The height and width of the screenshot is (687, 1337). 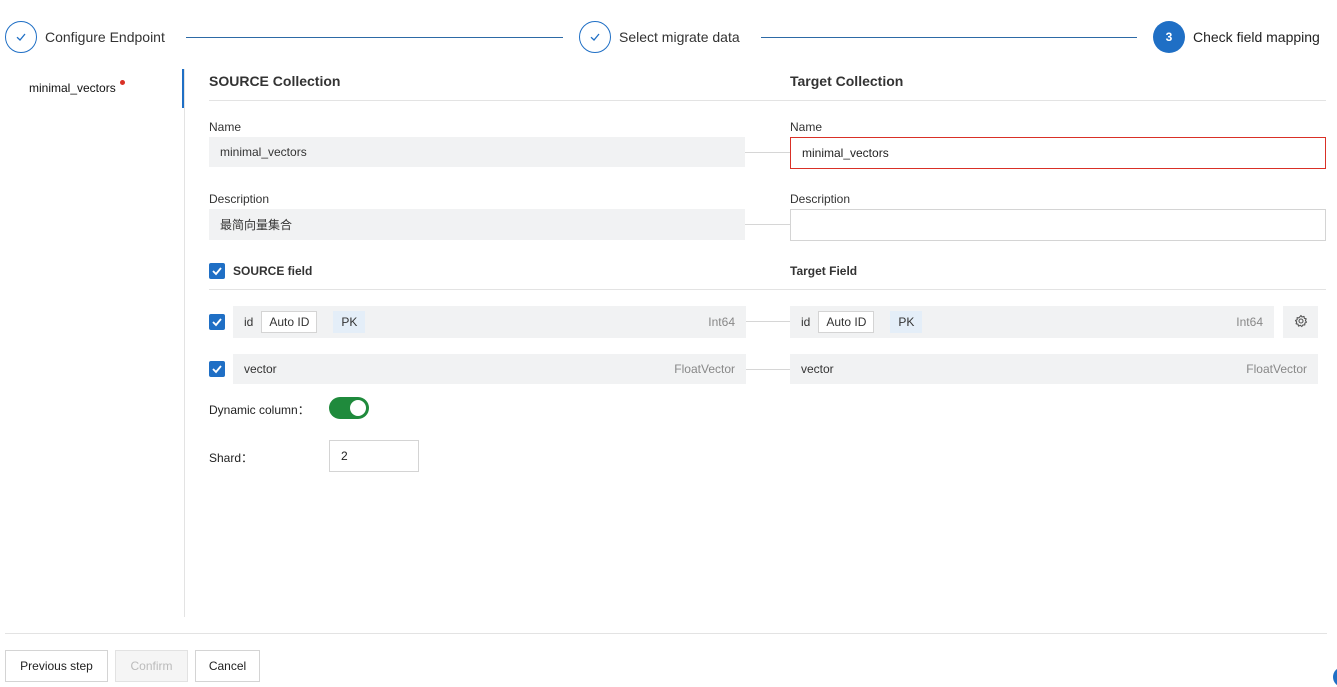 I want to click on step-label: Configure Endpoint, so click(x=105, y=37).